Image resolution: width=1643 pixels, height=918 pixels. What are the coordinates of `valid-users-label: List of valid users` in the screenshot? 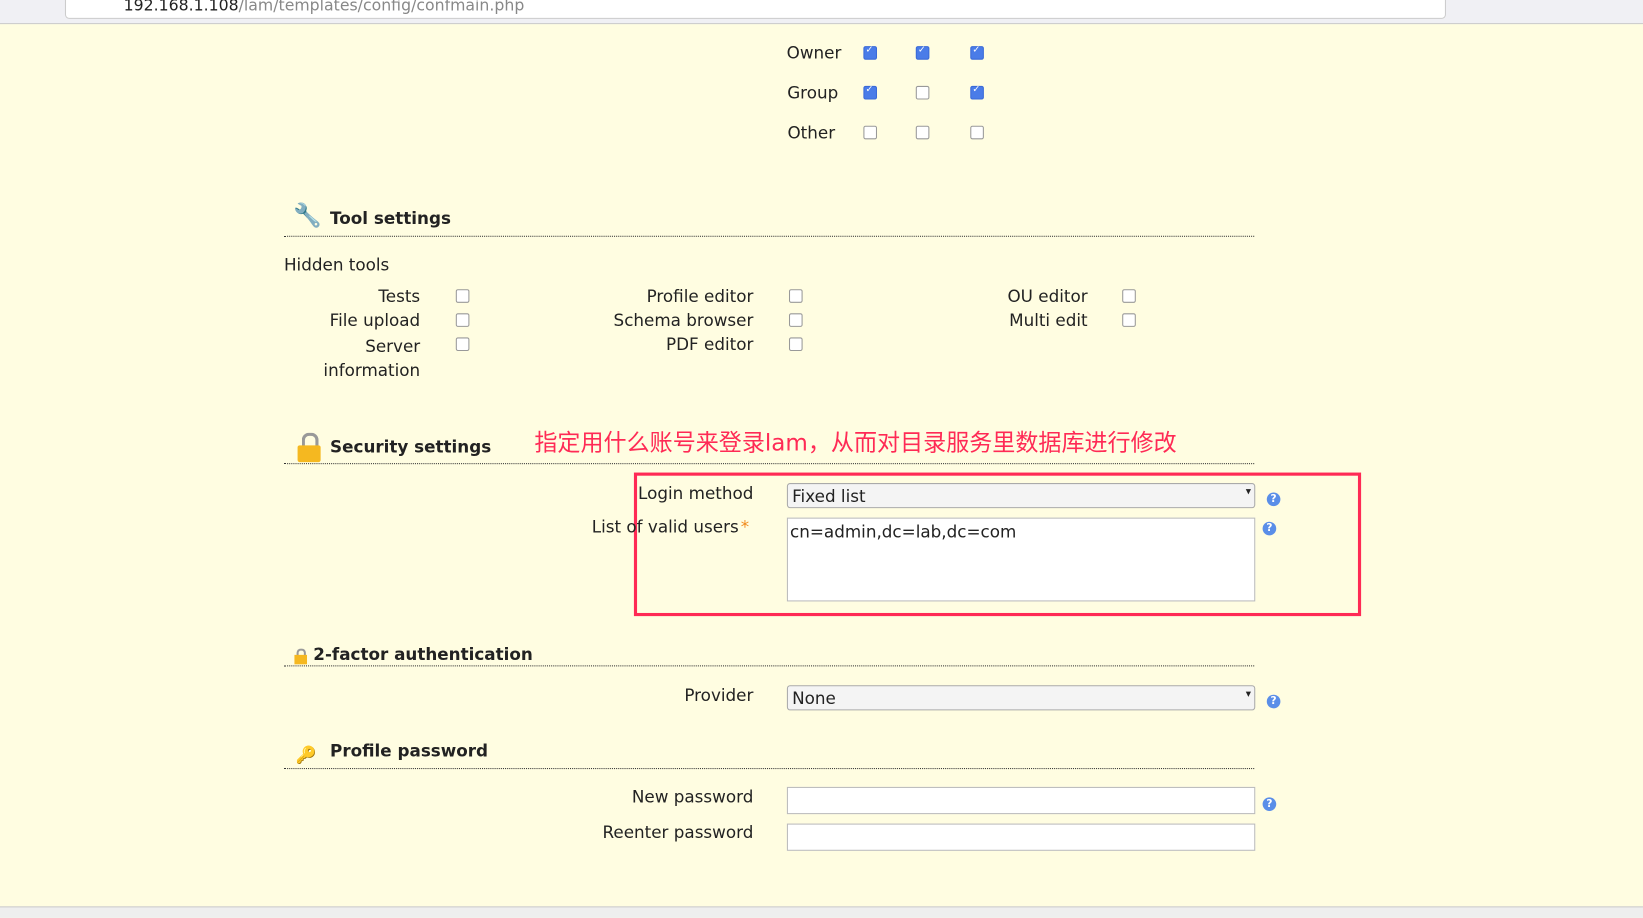 It's located at (665, 526).